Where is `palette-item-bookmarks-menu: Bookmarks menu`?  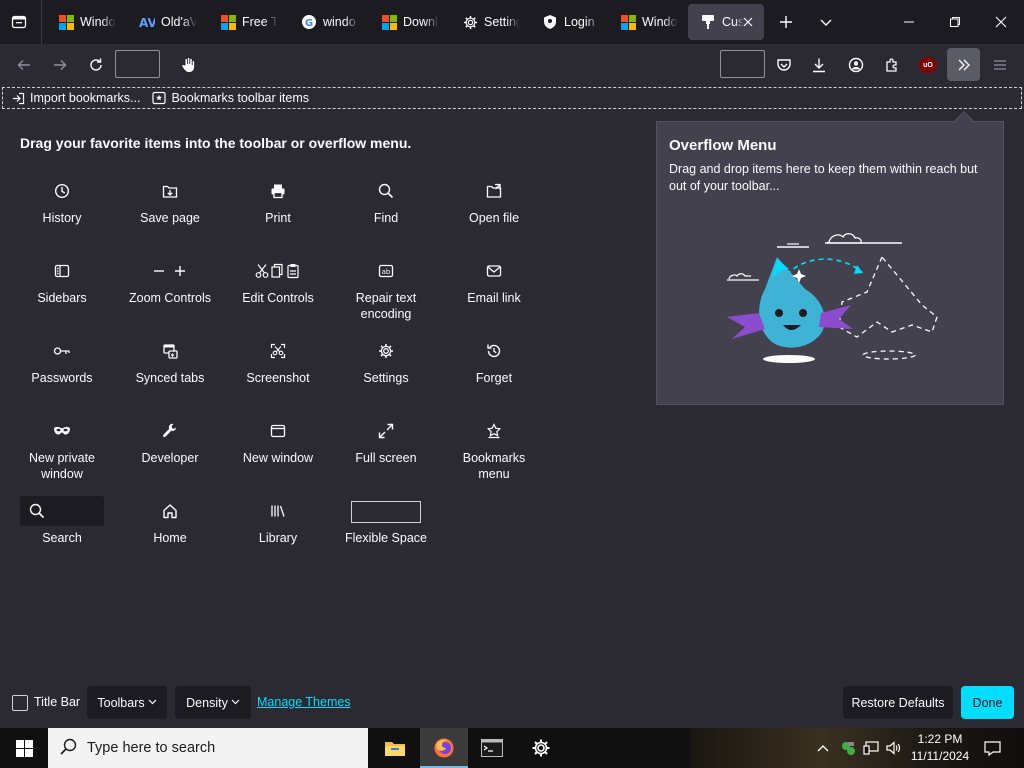 palette-item-bookmarks-menu: Bookmarks menu is located at coordinates (494, 456).